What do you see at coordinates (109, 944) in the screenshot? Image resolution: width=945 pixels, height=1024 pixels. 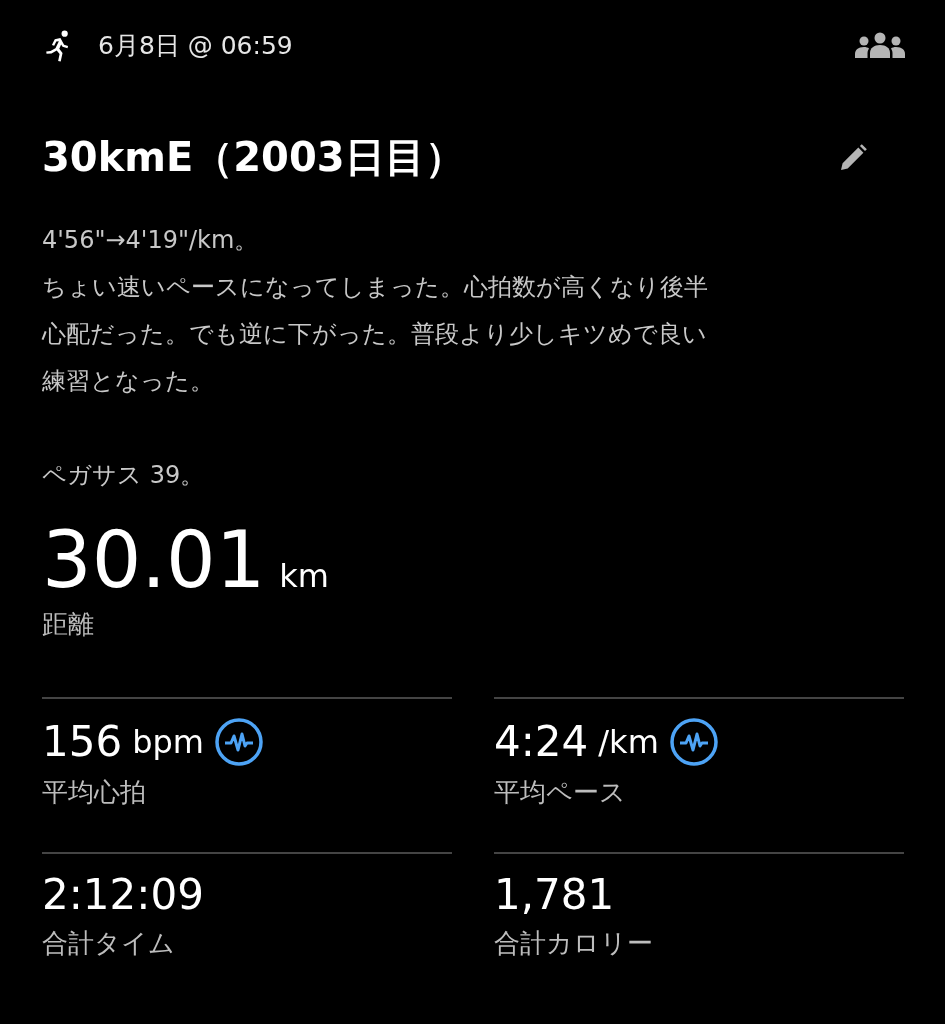 I see `stat-label: 合計タイム` at bounding box center [109, 944].